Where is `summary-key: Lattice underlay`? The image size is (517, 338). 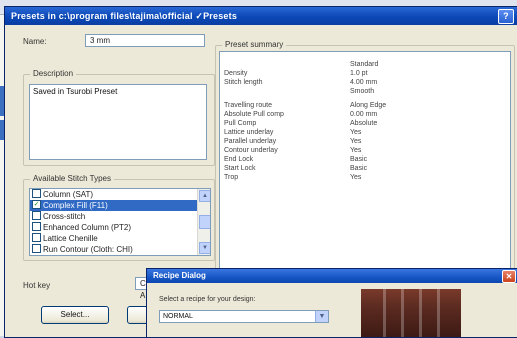
summary-key: Lattice underlay is located at coordinates (249, 132).